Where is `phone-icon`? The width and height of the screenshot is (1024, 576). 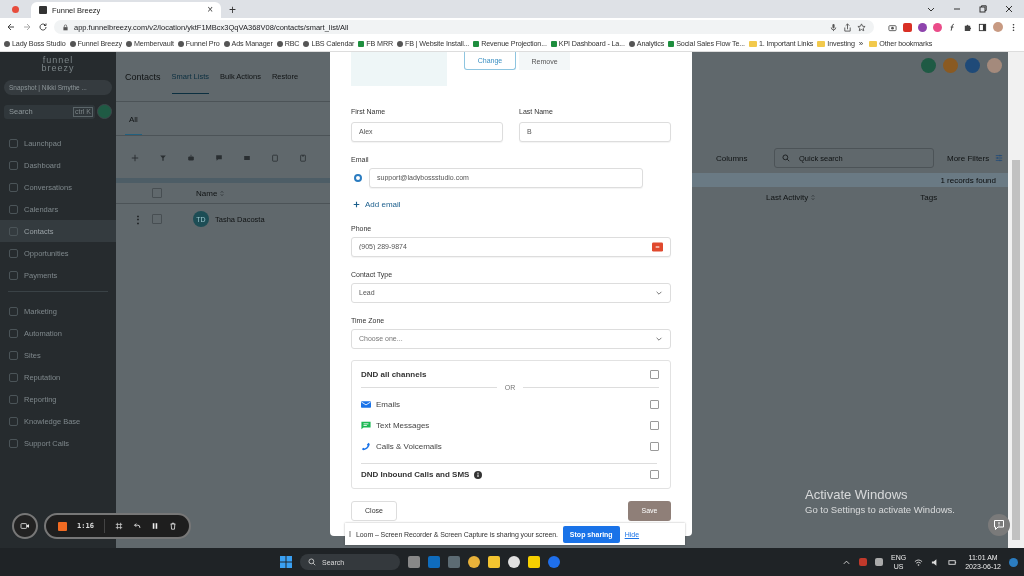 phone-icon is located at coordinates (366, 446).